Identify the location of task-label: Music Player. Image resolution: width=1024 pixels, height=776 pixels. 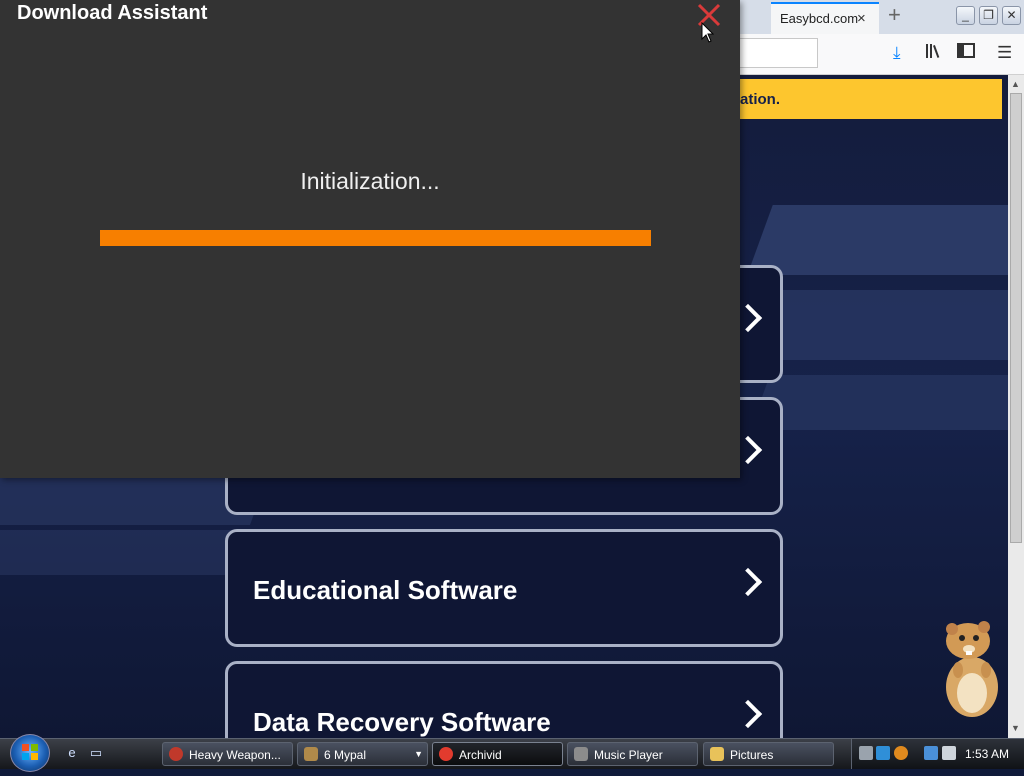
(628, 755).